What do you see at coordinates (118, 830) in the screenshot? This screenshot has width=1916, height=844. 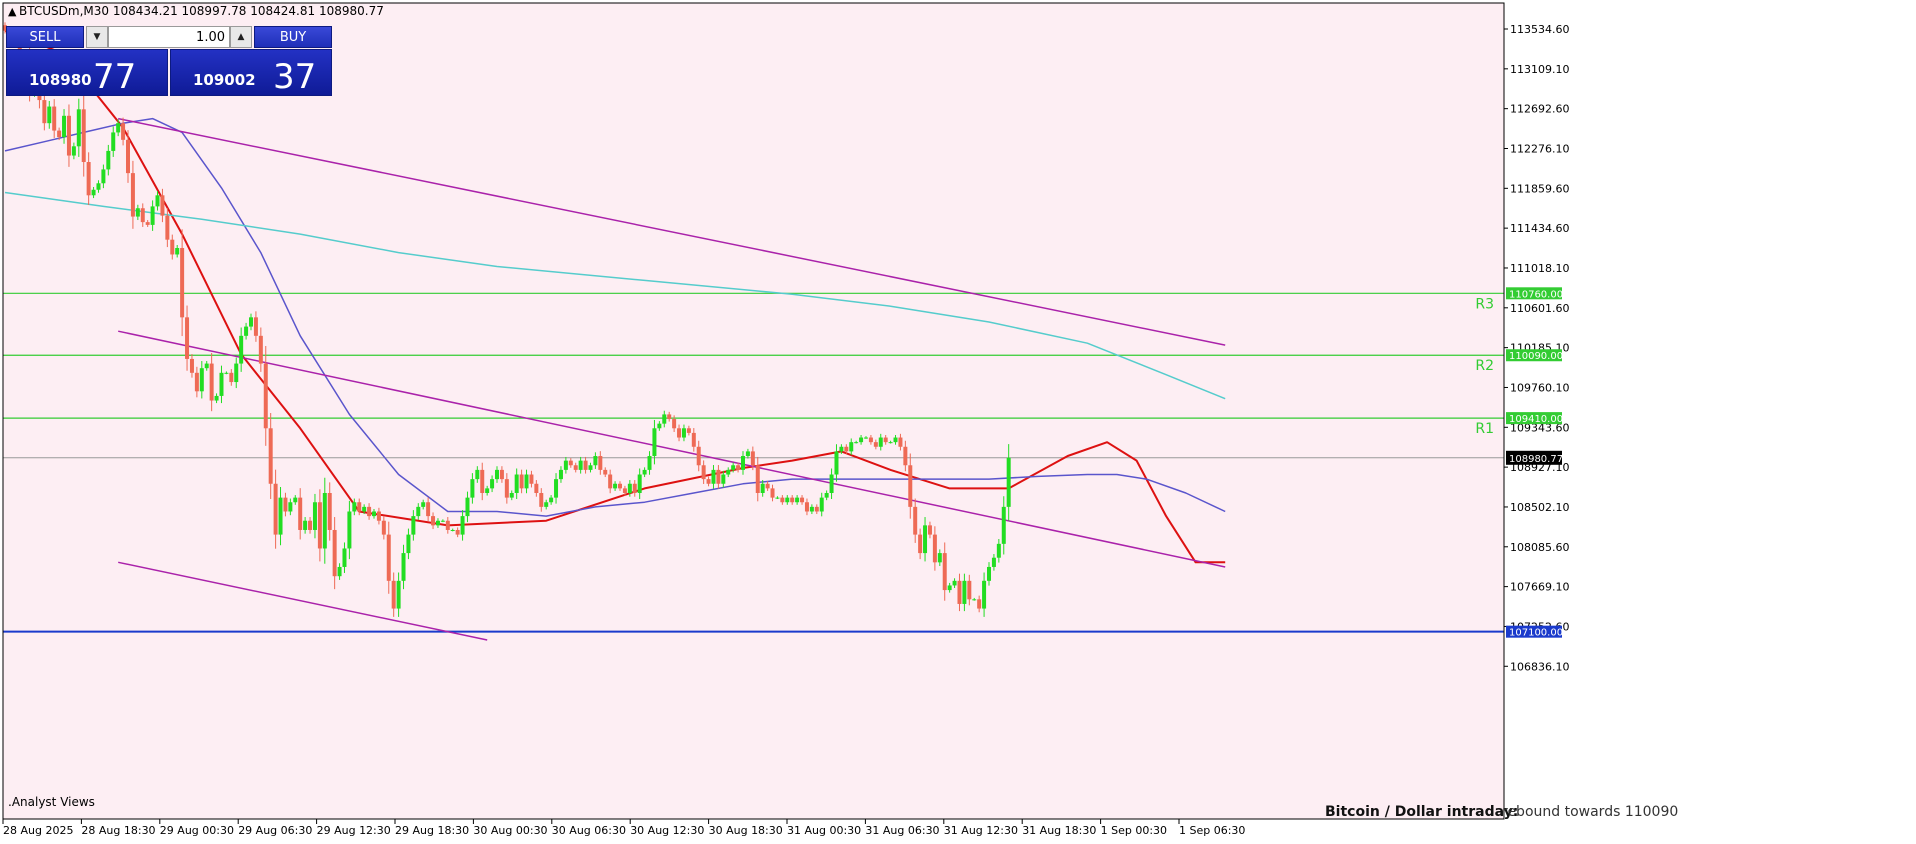 I see `x-tick-label: 28 Aug 18:30` at bounding box center [118, 830].